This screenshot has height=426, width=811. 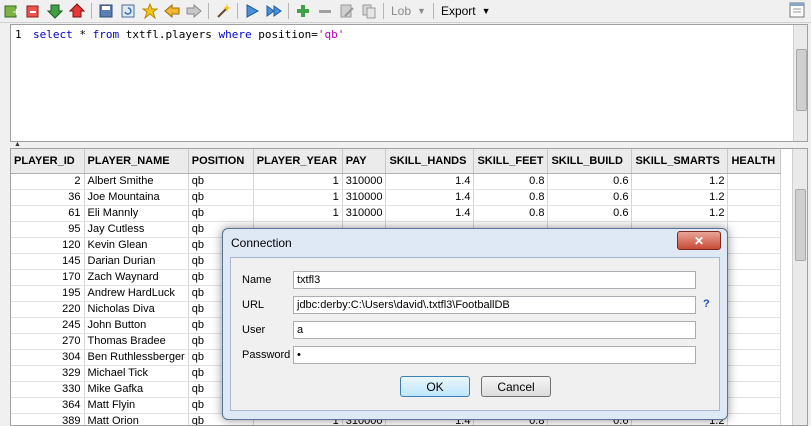 What do you see at coordinates (55, 11) in the screenshot?
I see `arrow-down-icon` at bounding box center [55, 11].